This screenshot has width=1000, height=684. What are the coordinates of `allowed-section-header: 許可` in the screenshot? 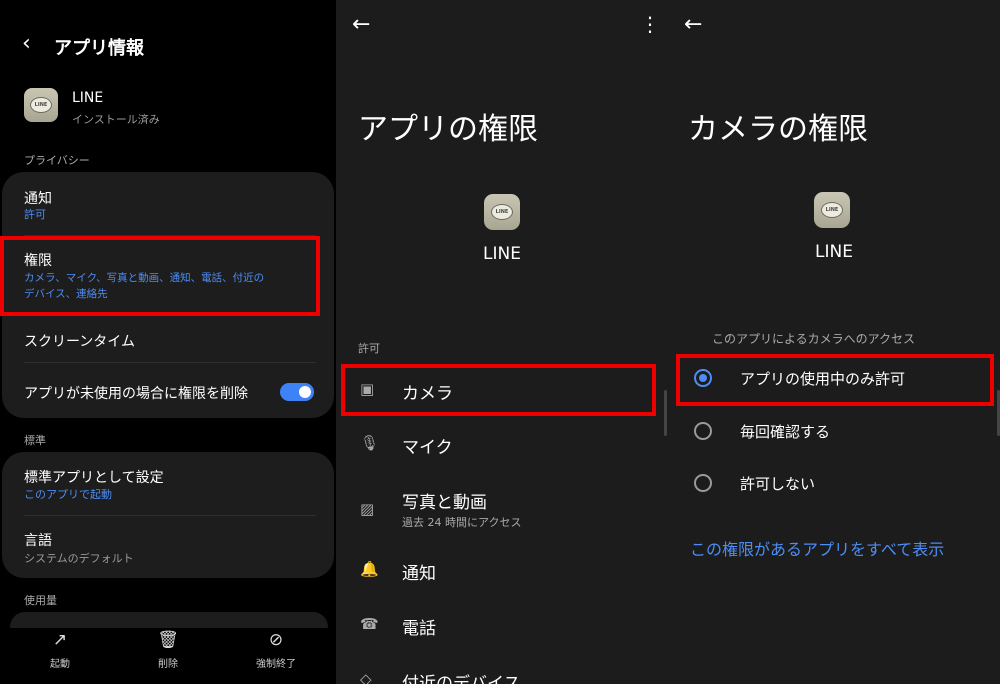 It's located at (369, 348).